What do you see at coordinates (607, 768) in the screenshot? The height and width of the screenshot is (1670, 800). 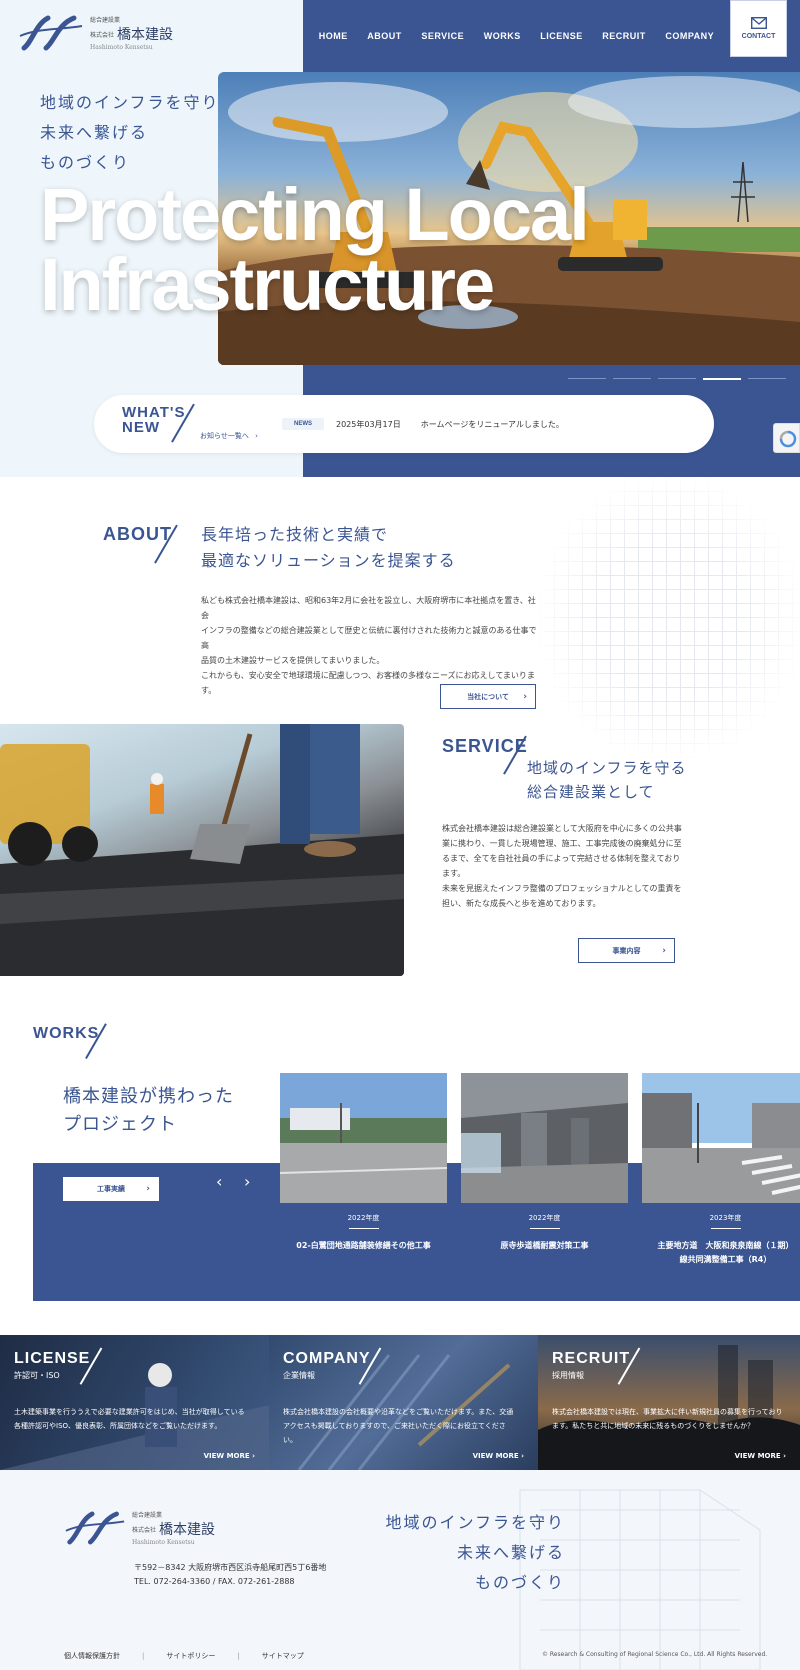 I see `service-title-line-1: 地域のインフラを守る` at bounding box center [607, 768].